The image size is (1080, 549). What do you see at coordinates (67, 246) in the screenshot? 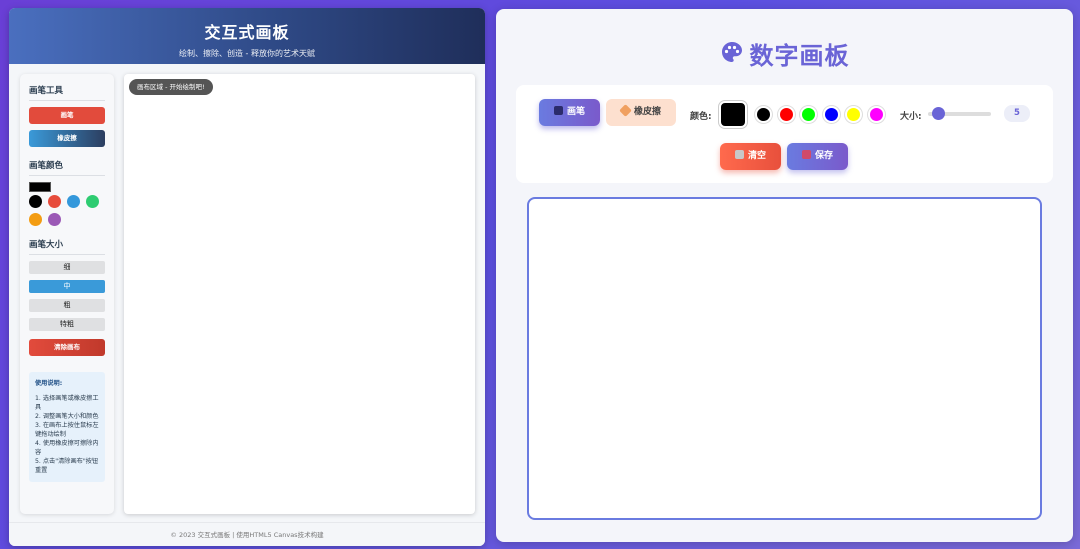
I see `size-heading: 画笔大小` at bounding box center [67, 246].